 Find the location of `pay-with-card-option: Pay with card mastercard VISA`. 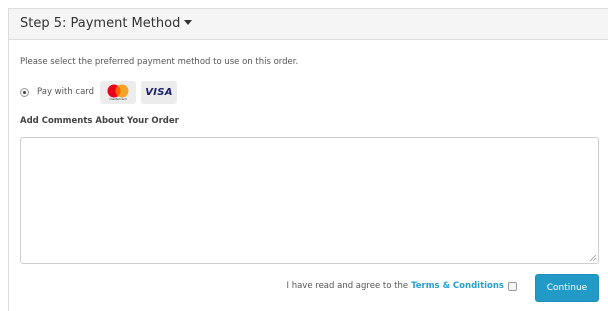

pay-with-card-option: Pay with card mastercard VISA is located at coordinates (101, 92).